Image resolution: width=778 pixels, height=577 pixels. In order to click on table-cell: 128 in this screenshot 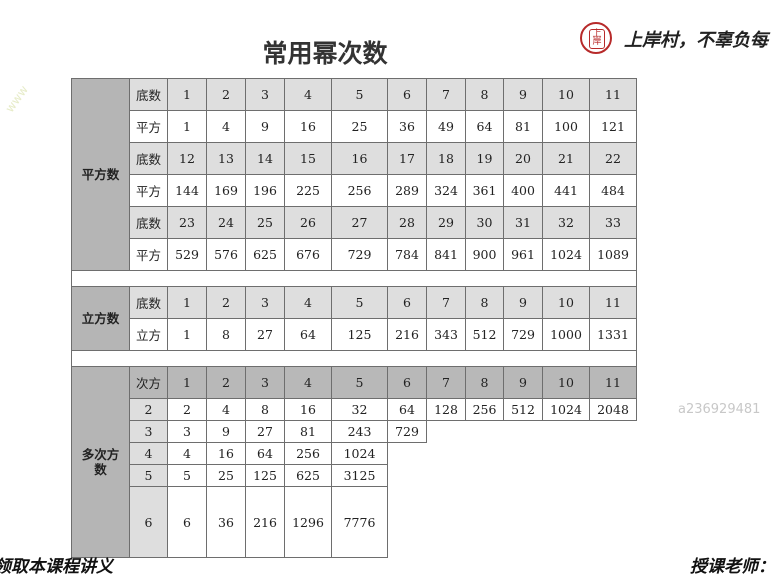, I will do `click(446, 409)`.